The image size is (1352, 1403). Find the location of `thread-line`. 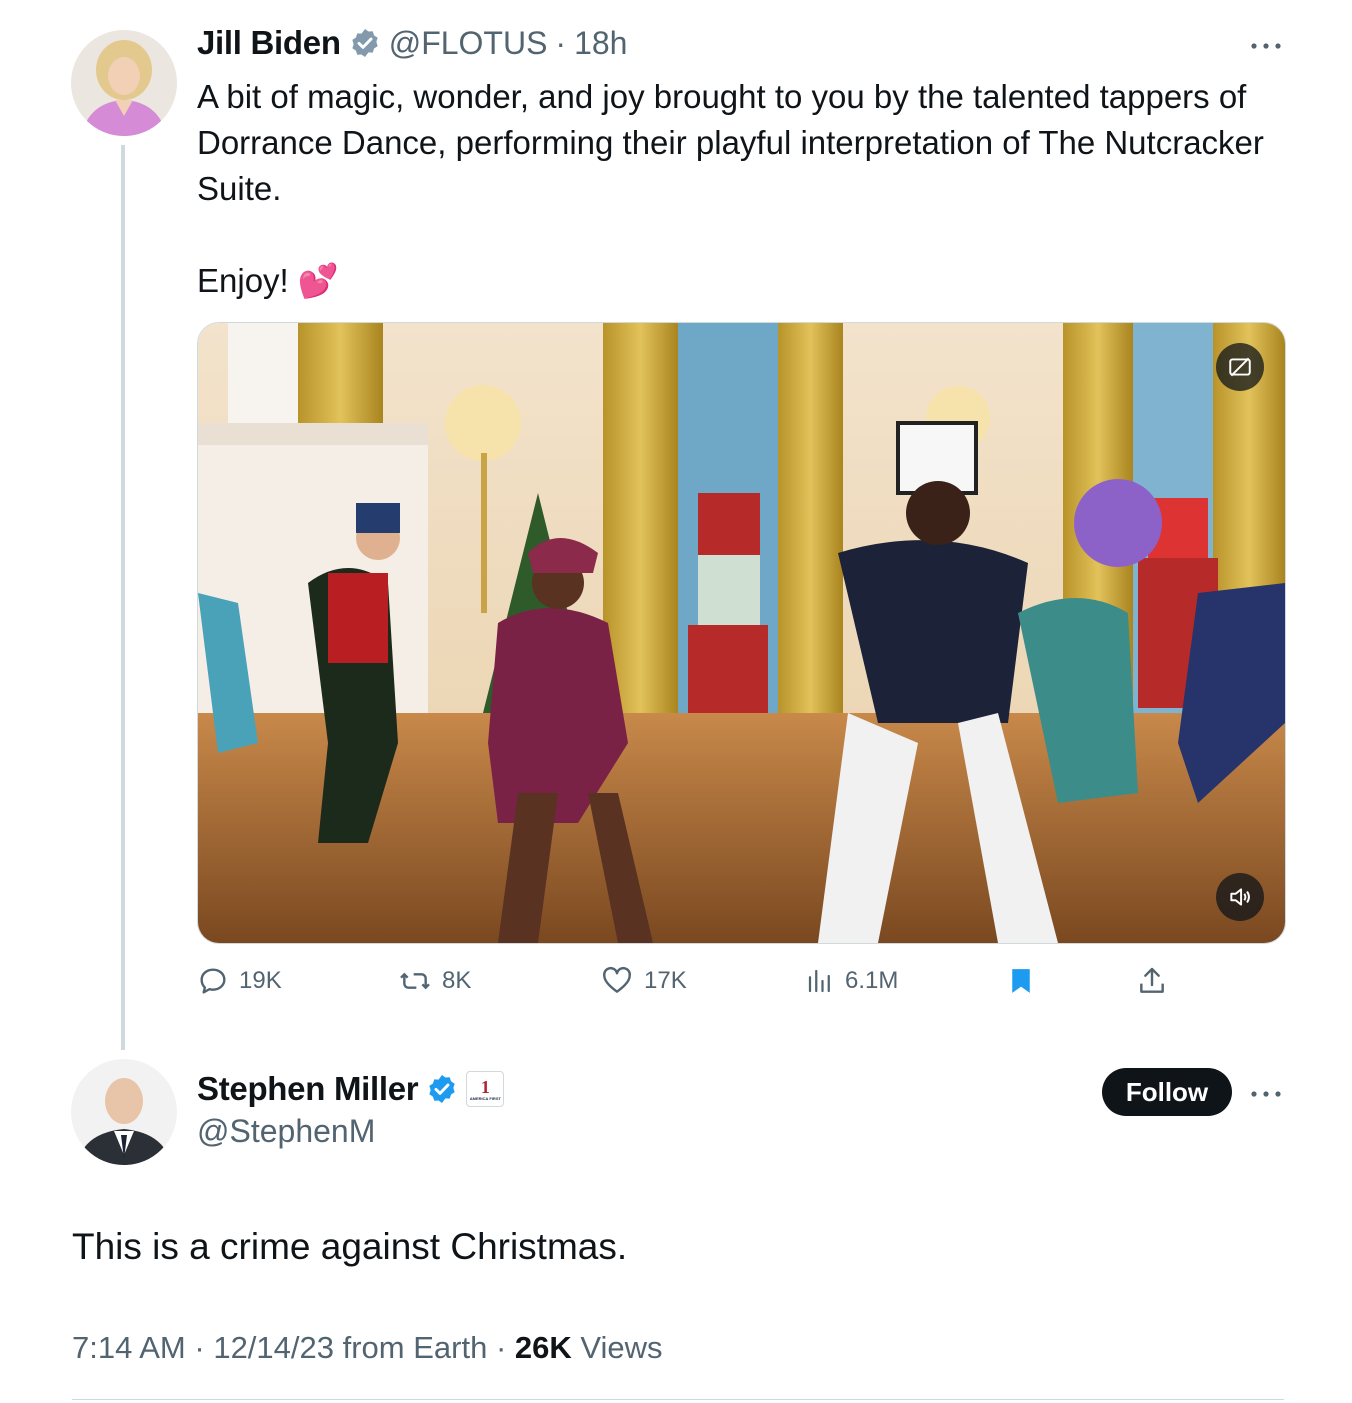

thread-line is located at coordinates (123, 597).